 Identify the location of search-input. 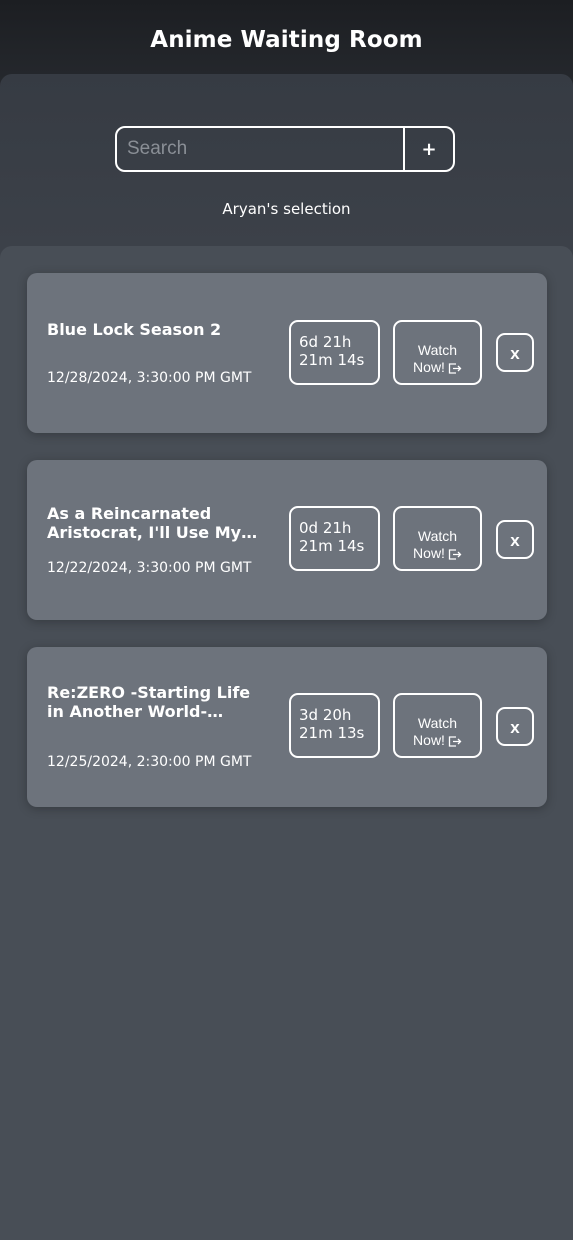
(260, 149).